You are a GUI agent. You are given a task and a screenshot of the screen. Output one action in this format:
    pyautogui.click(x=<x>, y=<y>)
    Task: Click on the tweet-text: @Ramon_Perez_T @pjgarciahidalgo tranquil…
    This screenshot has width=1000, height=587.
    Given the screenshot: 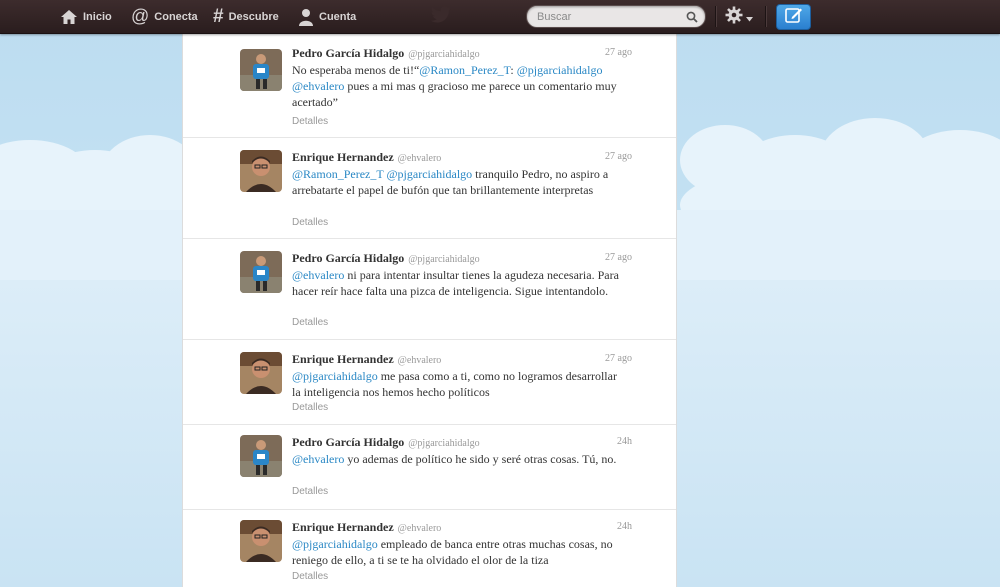 What is the action you would take?
    pyautogui.click(x=459, y=182)
    